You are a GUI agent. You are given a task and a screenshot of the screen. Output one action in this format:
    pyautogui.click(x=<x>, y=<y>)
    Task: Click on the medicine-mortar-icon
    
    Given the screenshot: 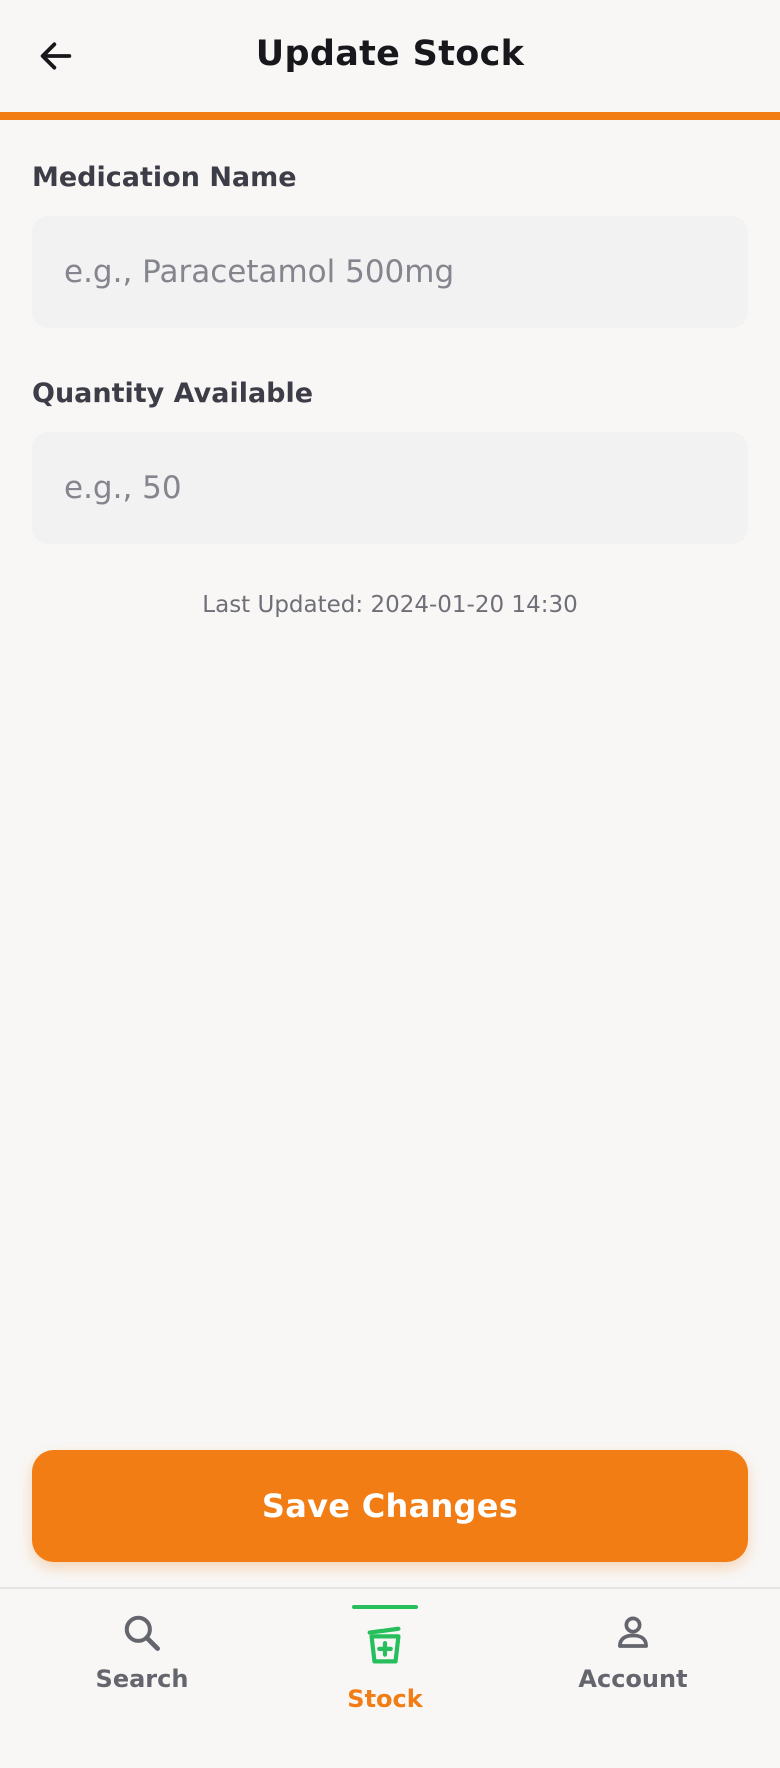 What is the action you would take?
    pyautogui.click(x=384, y=1645)
    